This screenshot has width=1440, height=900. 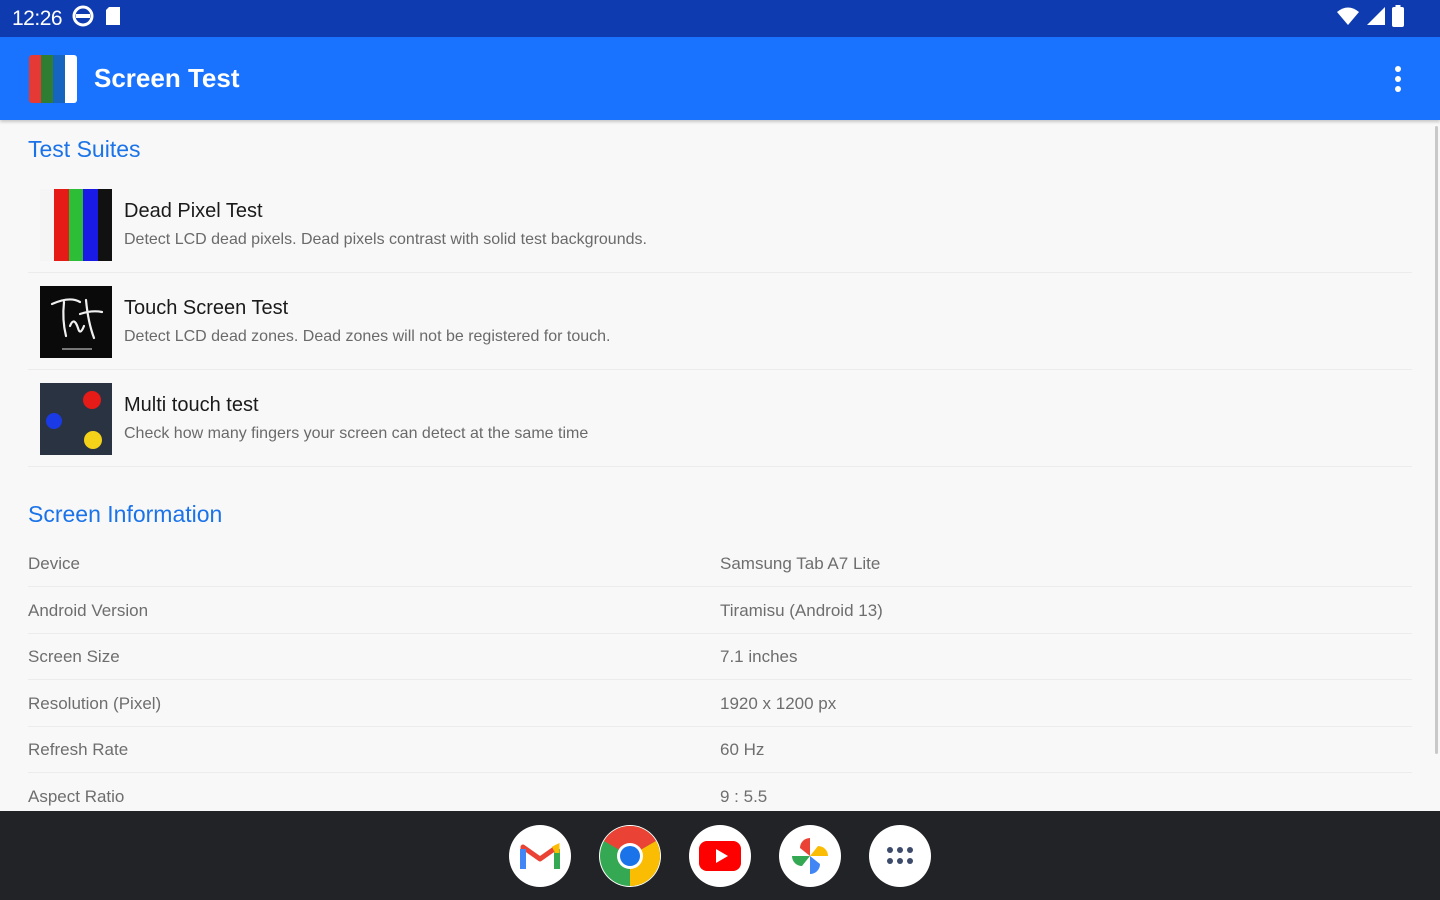 I want to click on test-suites-header: Test Suites, so click(x=84, y=149).